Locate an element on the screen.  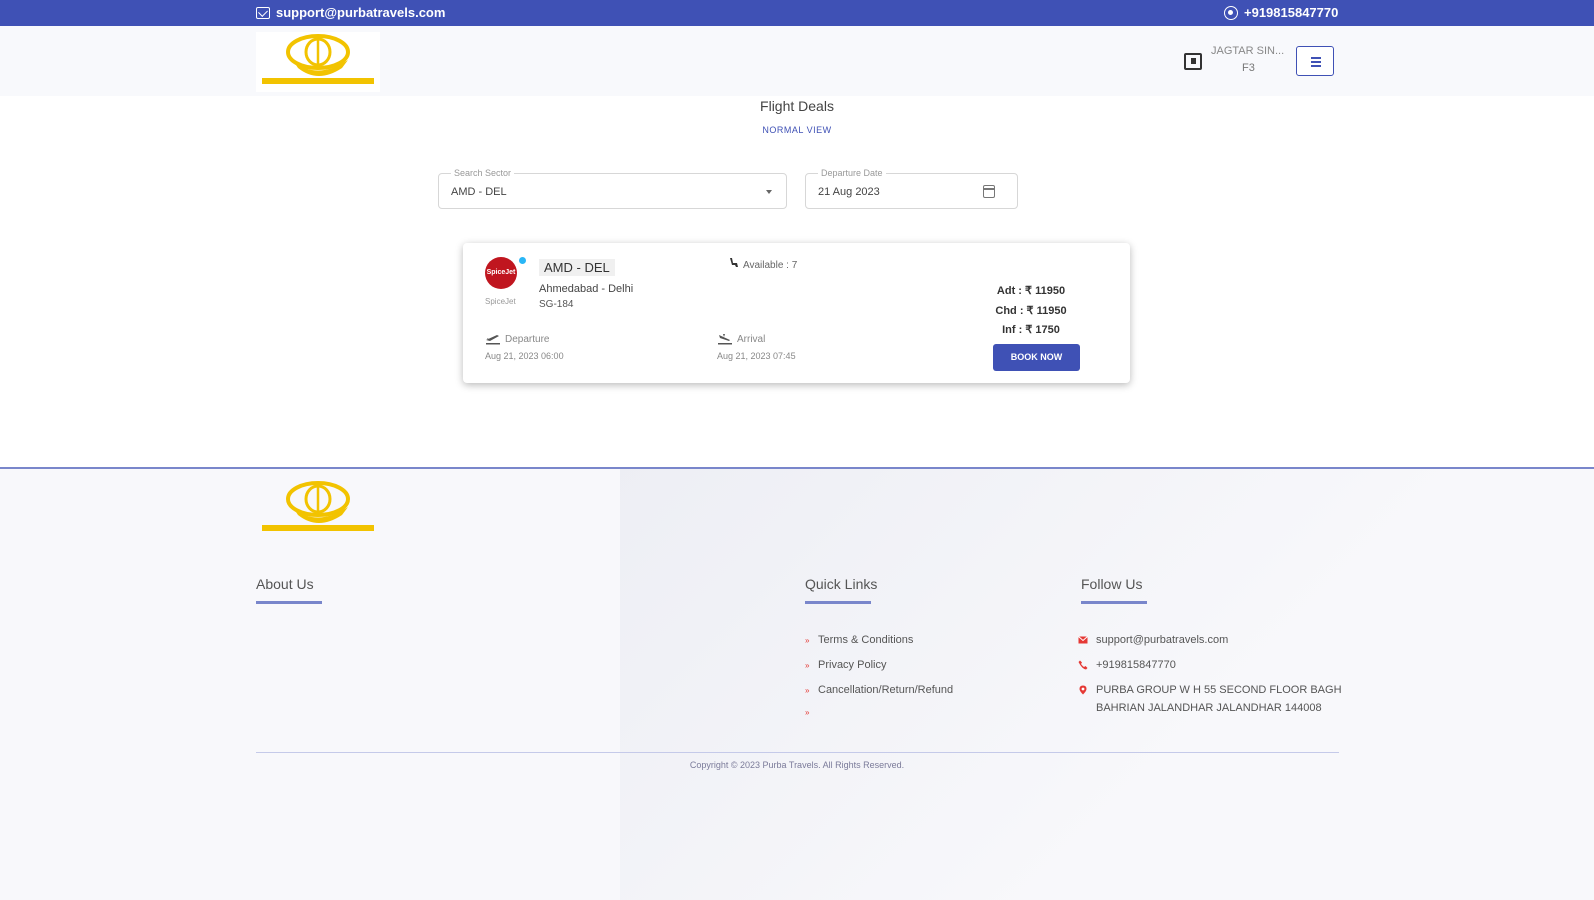
flight-number: SG-184 is located at coordinates (556, 304).